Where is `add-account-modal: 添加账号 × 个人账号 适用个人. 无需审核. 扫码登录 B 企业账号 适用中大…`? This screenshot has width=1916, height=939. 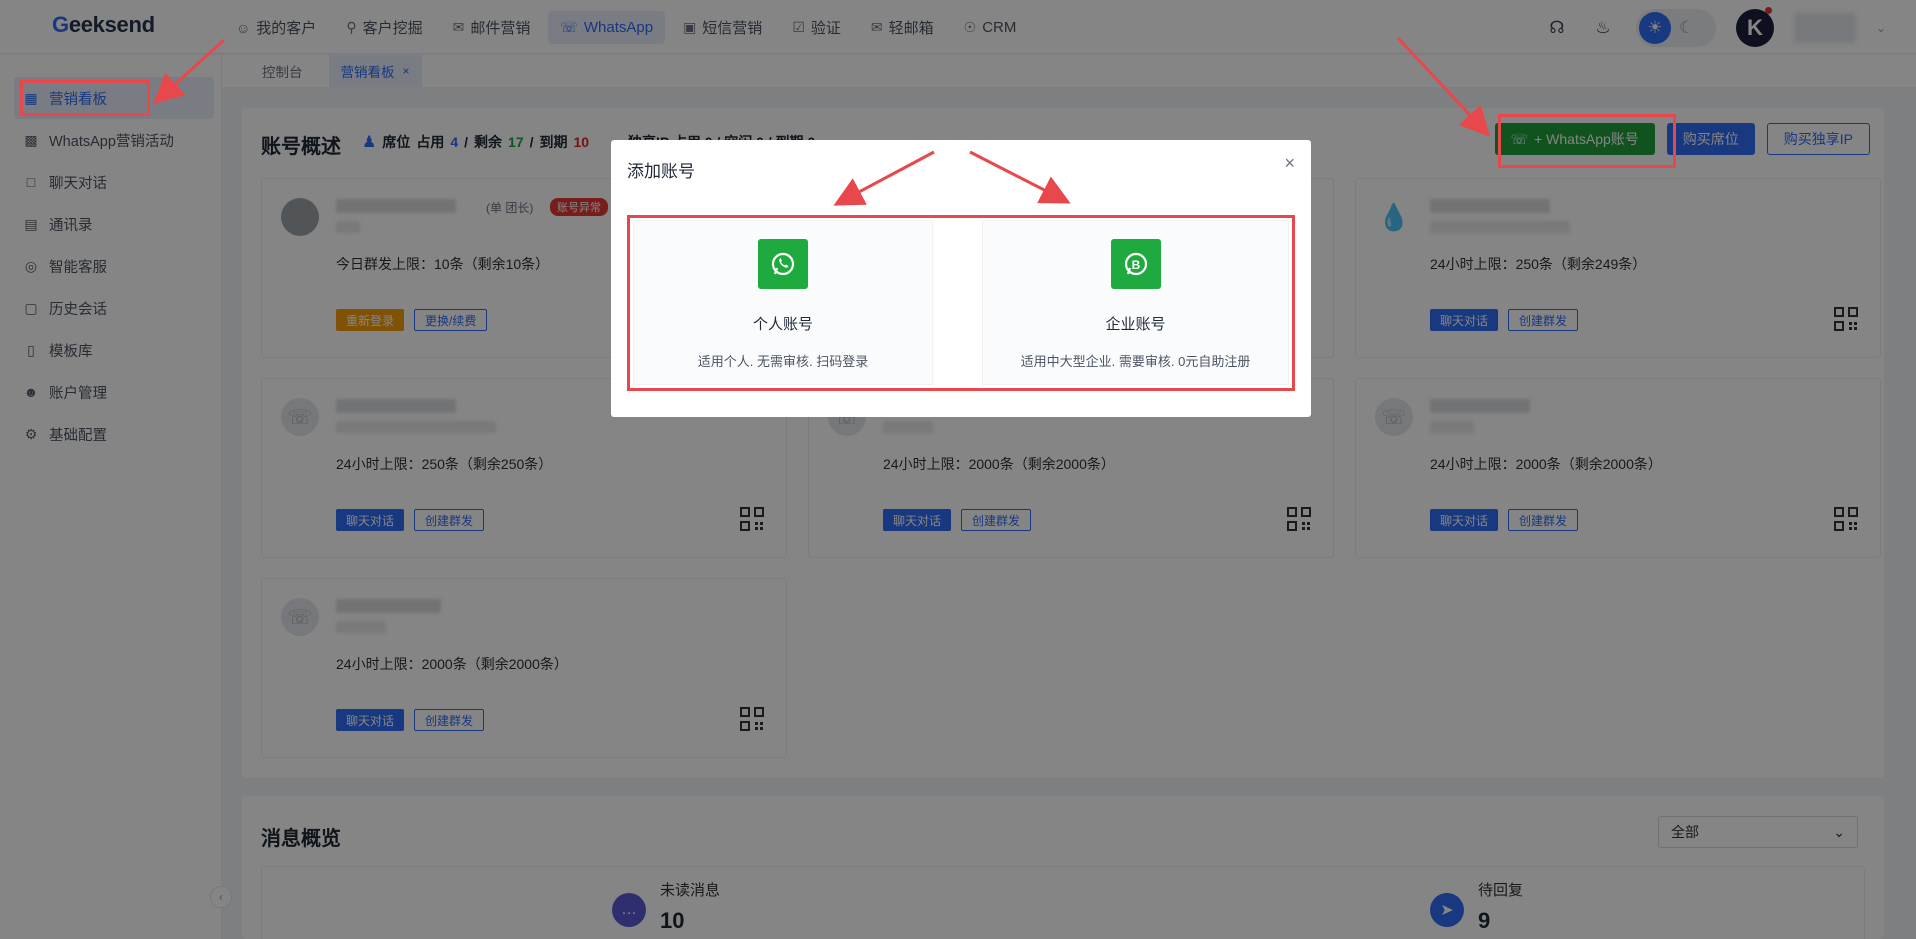
add-account-modal: 添加账号 × 个人账号 适用个人. 无需审核. 扫码登录 B 企业账号 适用中大… is located at coordinates (961, 278).